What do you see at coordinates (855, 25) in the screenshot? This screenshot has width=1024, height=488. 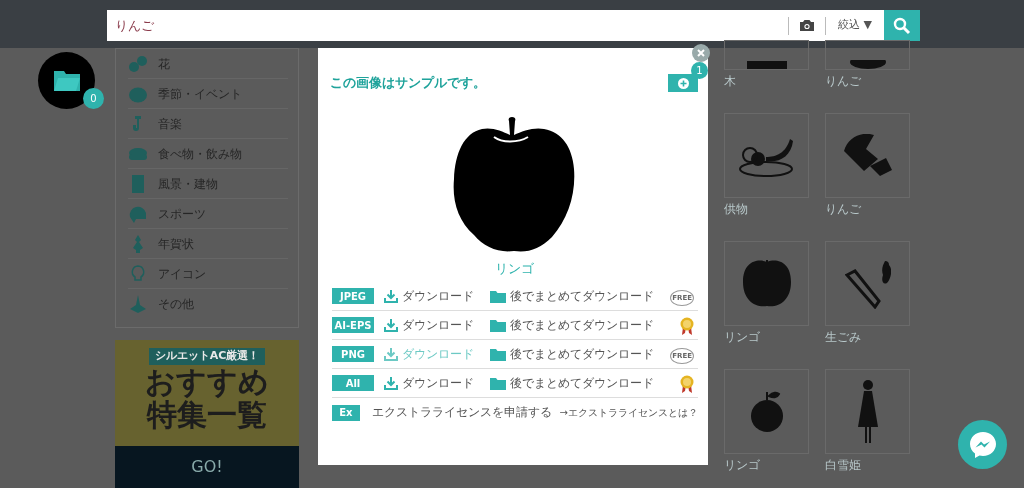 I see `filter-dropdown: 絞込 ▼` at bounding box center [855, 25].